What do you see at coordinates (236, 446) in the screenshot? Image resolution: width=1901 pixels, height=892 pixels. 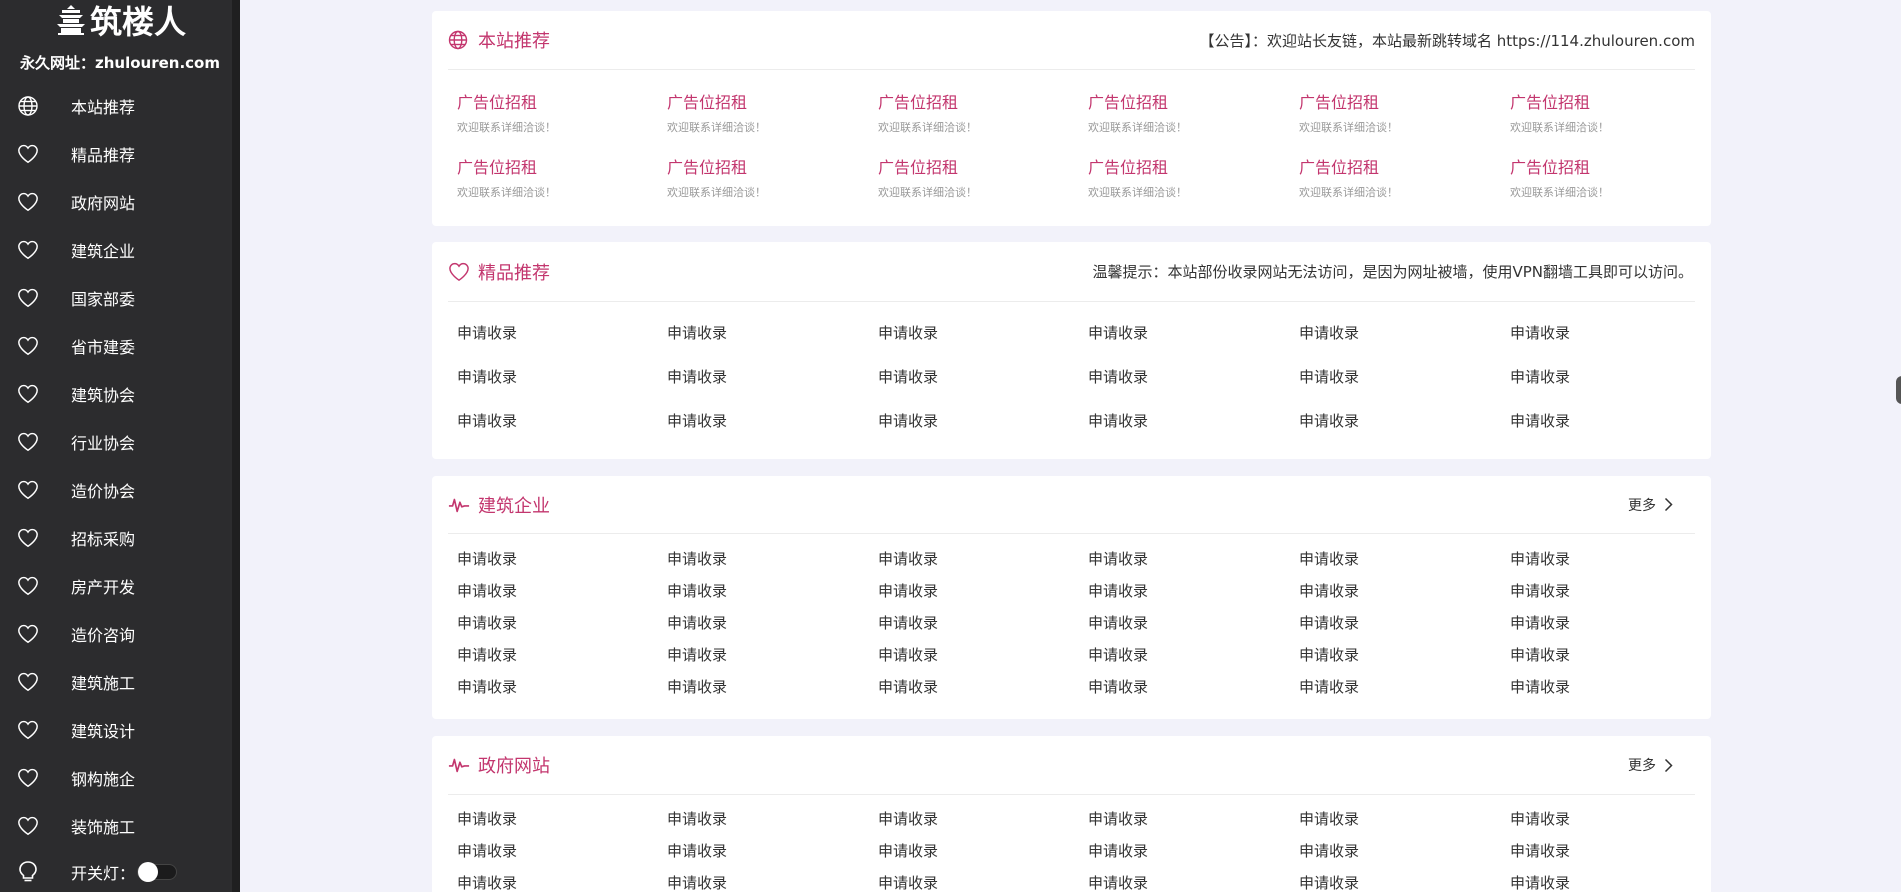 I see `sidebar-scrollbar` at bounding box center [236, 446].